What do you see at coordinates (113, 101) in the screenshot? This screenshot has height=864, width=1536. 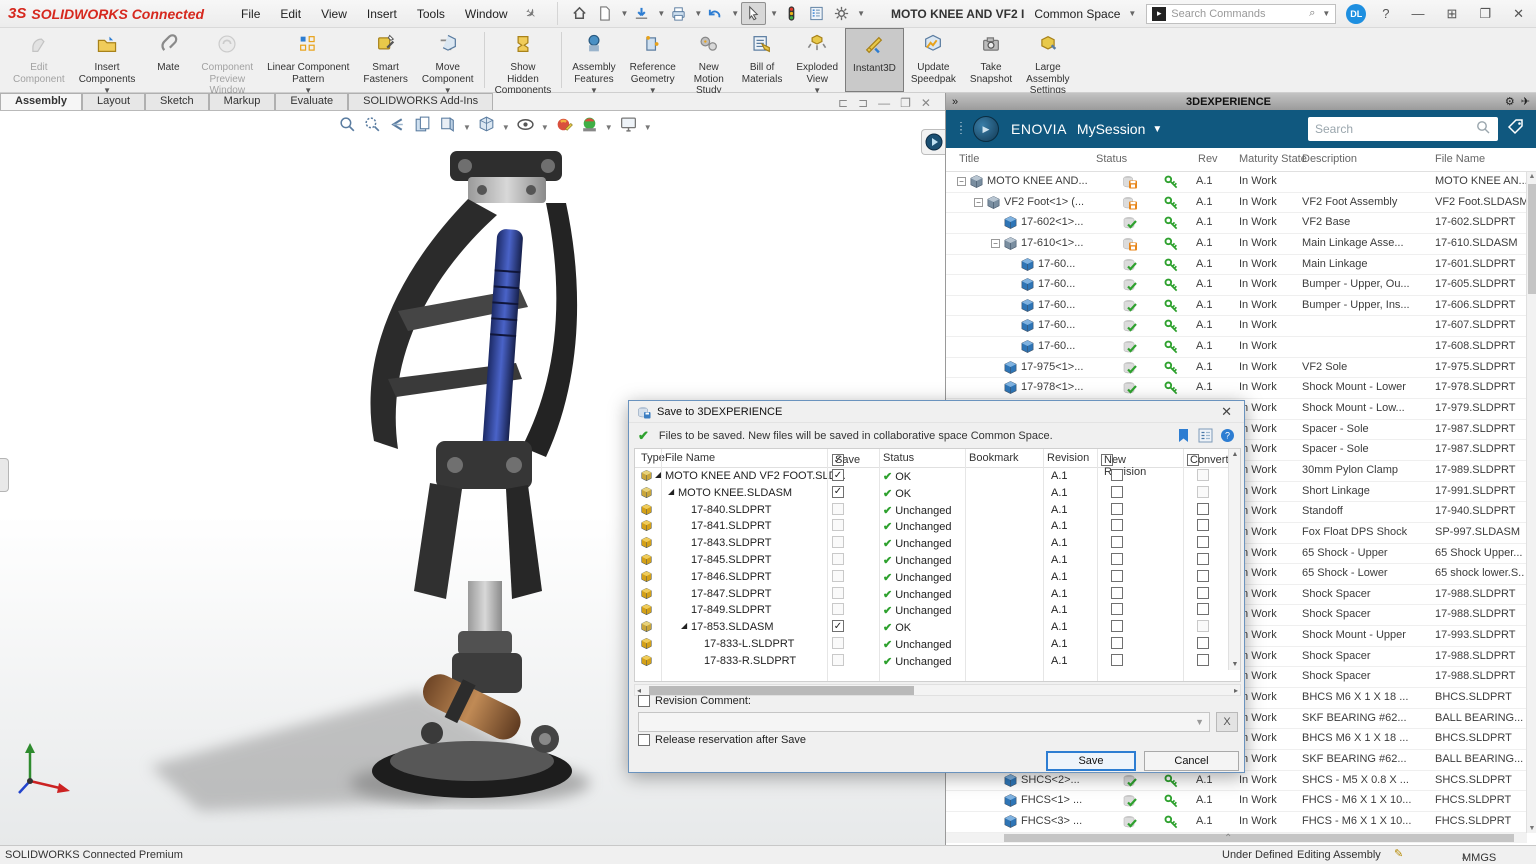 I see `tab-layout: Layout` at bounding box center [113, 101].